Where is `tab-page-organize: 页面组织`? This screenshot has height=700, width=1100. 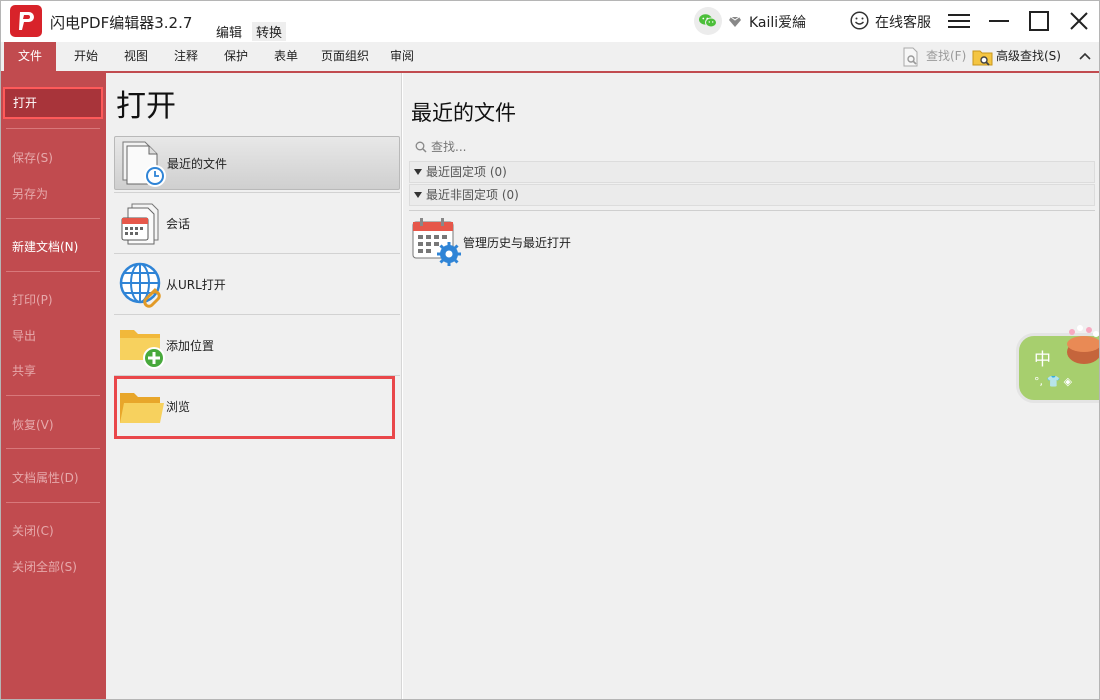 tab-page-organize: 页面组织 is located at coordinates (345, 56).